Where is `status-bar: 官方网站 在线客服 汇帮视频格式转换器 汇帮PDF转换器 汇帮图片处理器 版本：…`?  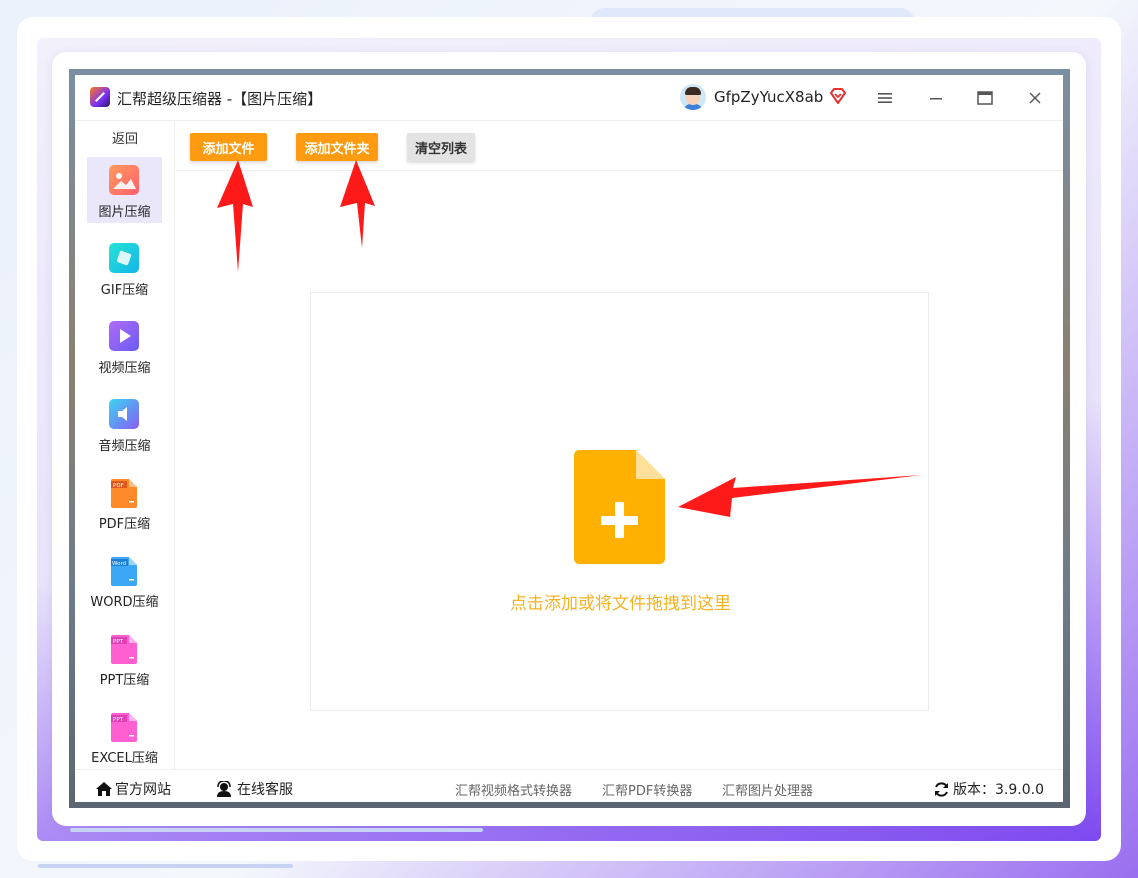
status-bar: 官方网站 在线客服 汇帮视频格式转换器 汇帮PDF转换器 汇帮图片处理器 版本：… is located at coordinates (569, 785).